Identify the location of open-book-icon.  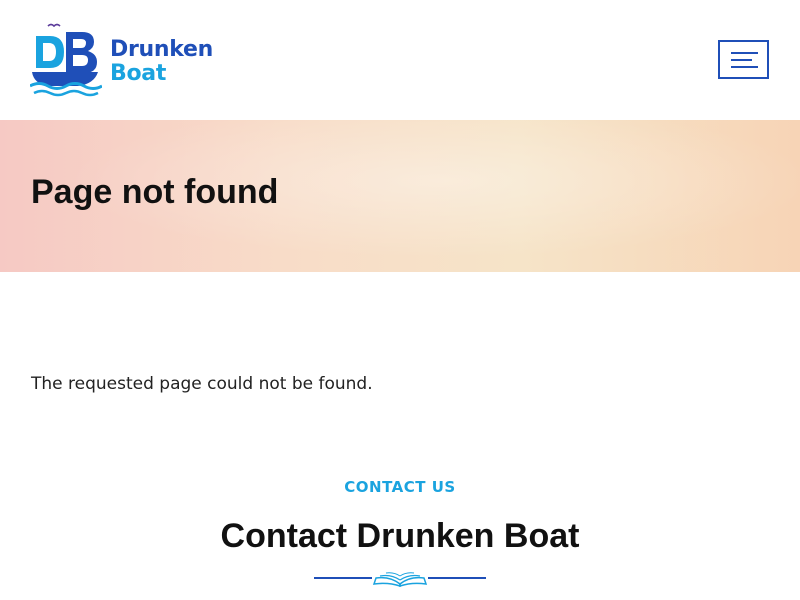
(400, 580).